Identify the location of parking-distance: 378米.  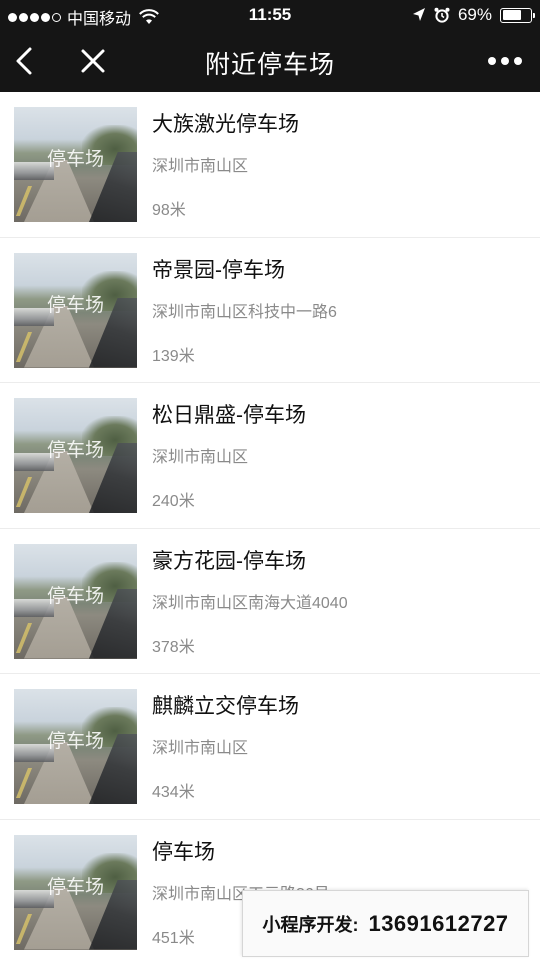
(173, 647).